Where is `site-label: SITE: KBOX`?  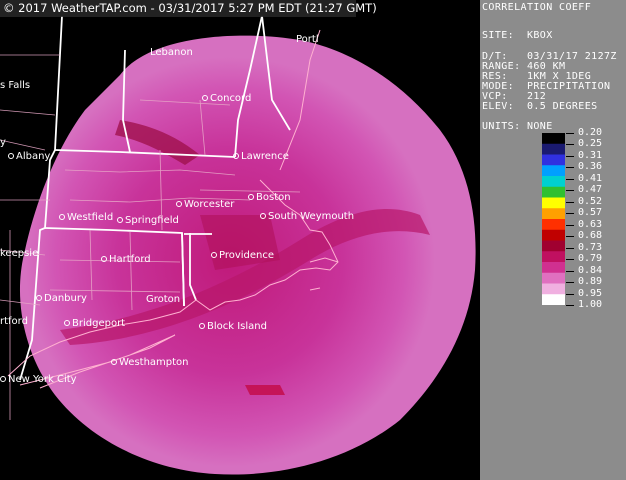 site-label: SITE: KBOX is located at coordinates (517, 35).